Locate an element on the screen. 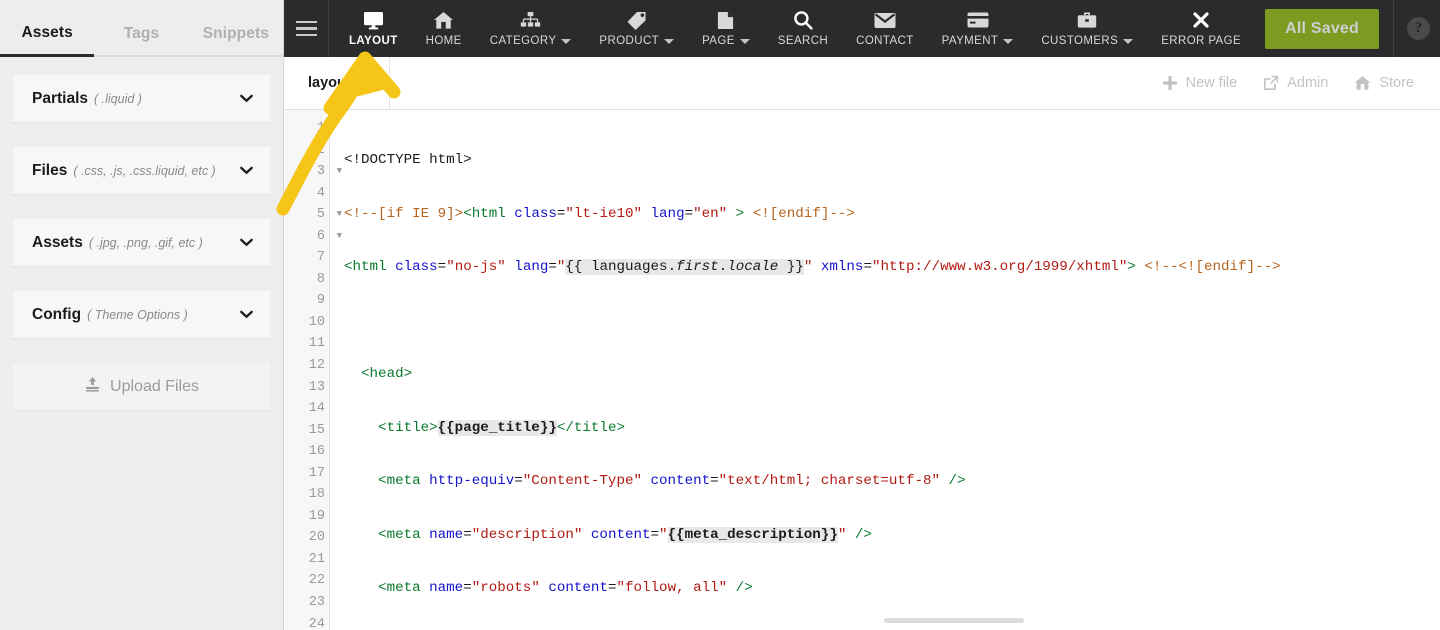  line-number: 17 is located at coordinates (316, 473).